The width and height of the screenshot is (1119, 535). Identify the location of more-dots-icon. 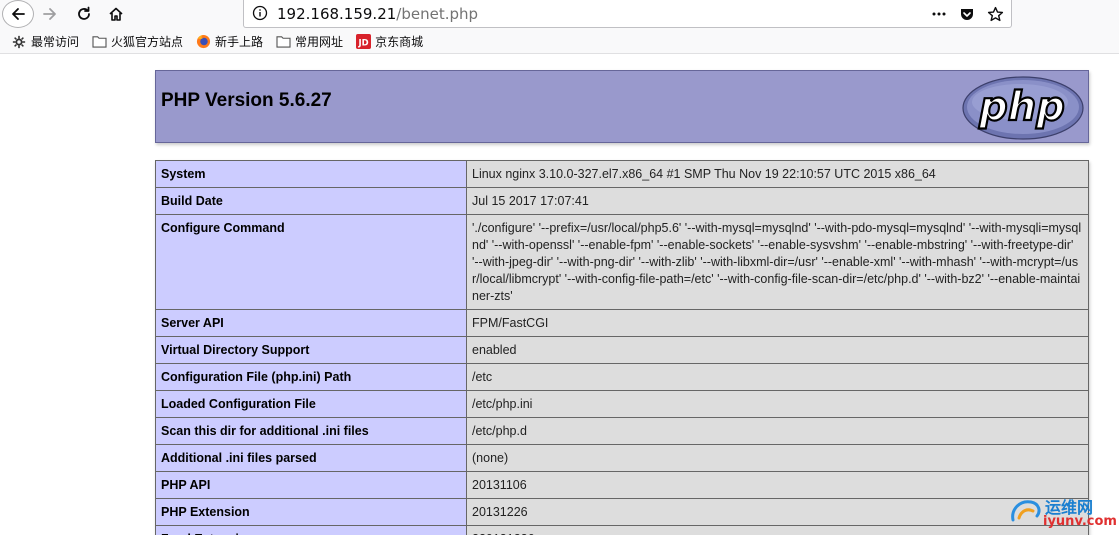
(939, 14).